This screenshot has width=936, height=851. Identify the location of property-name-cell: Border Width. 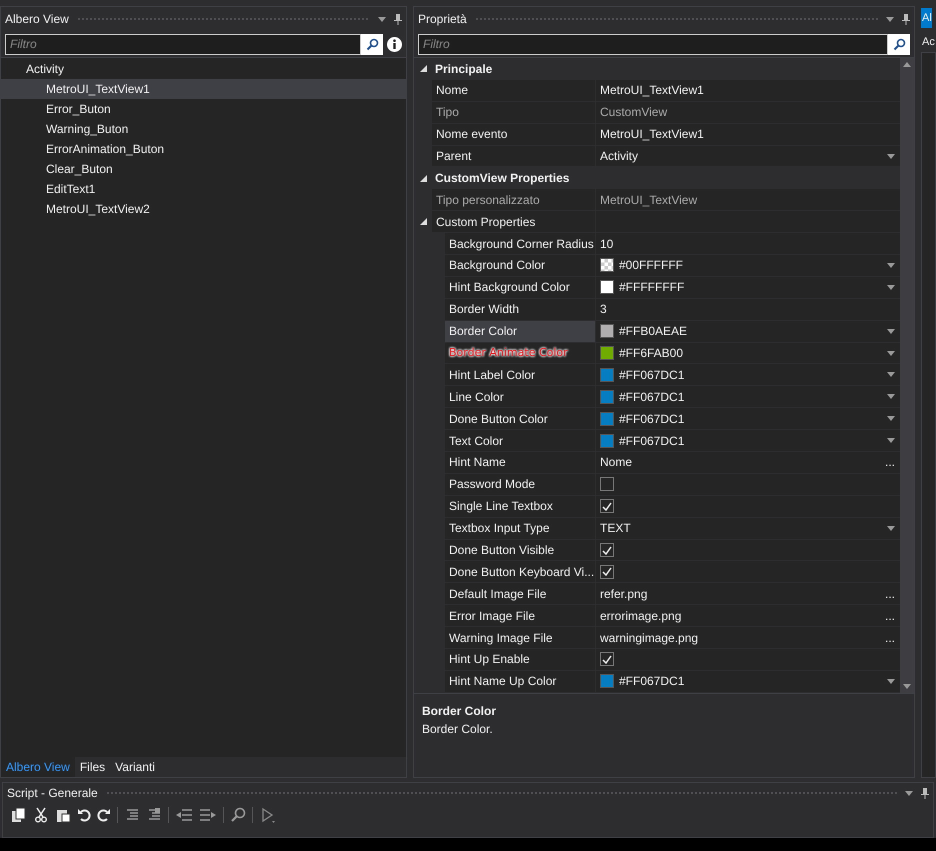
(520, 309).